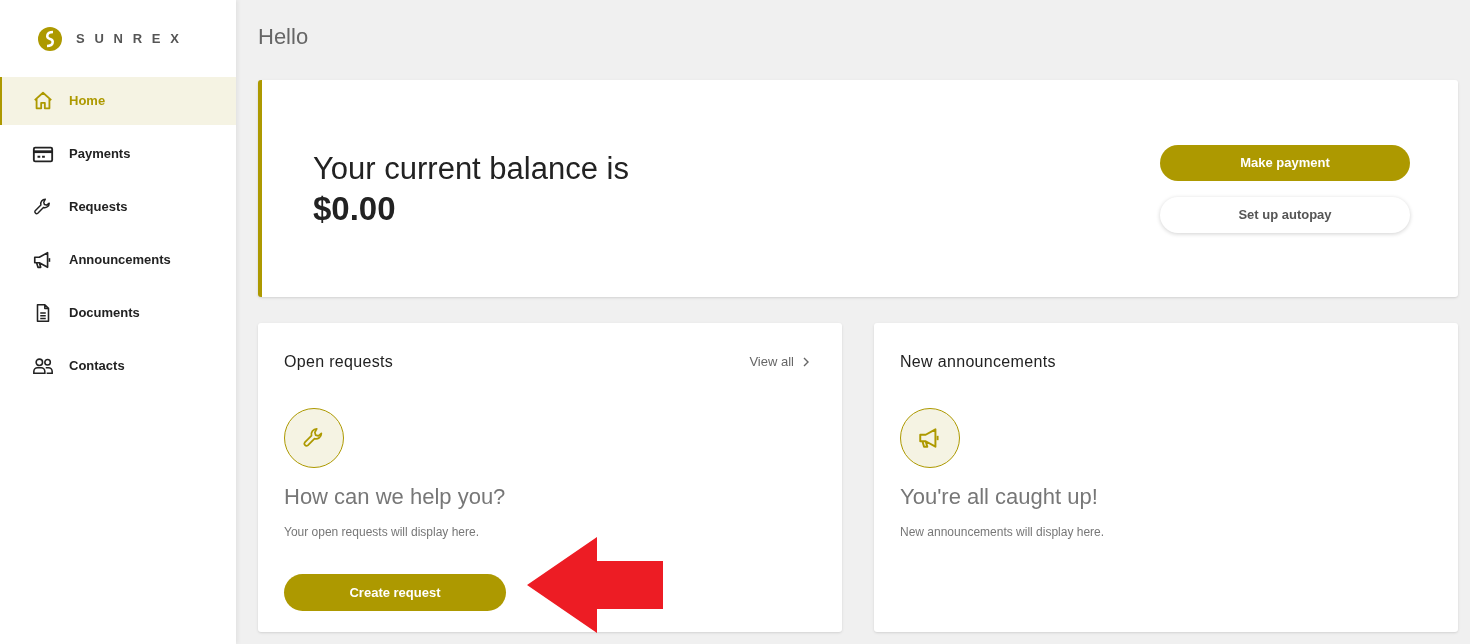 This screenshot has width=1470, height=644. Describe the element at coordinates (118, 260) in the screenshot. I see `nav-item: Announcements` at that location.